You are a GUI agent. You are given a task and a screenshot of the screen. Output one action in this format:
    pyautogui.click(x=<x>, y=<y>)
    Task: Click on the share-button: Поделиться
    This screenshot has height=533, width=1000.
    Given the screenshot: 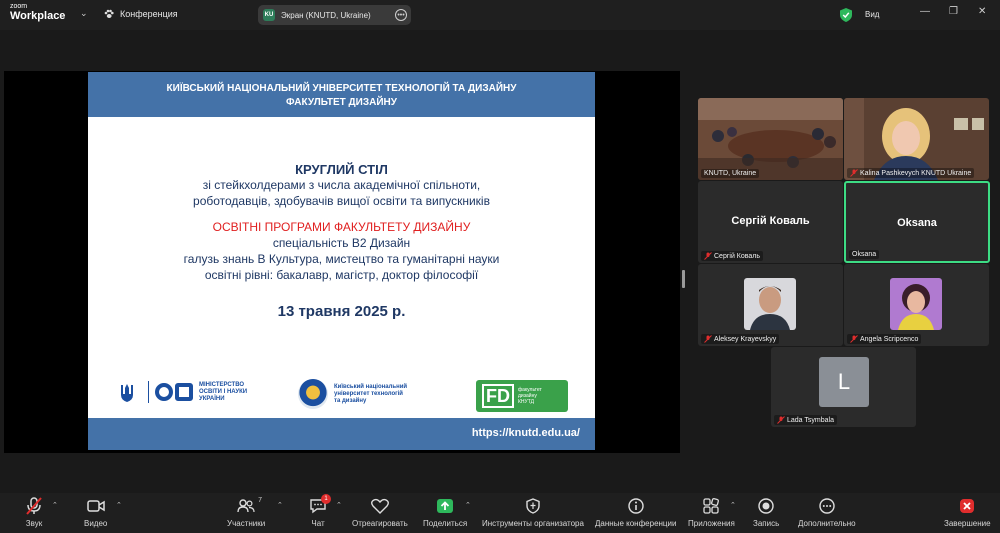 What is the action you would take?
    pyautogui.click(x=445, y=512)
    